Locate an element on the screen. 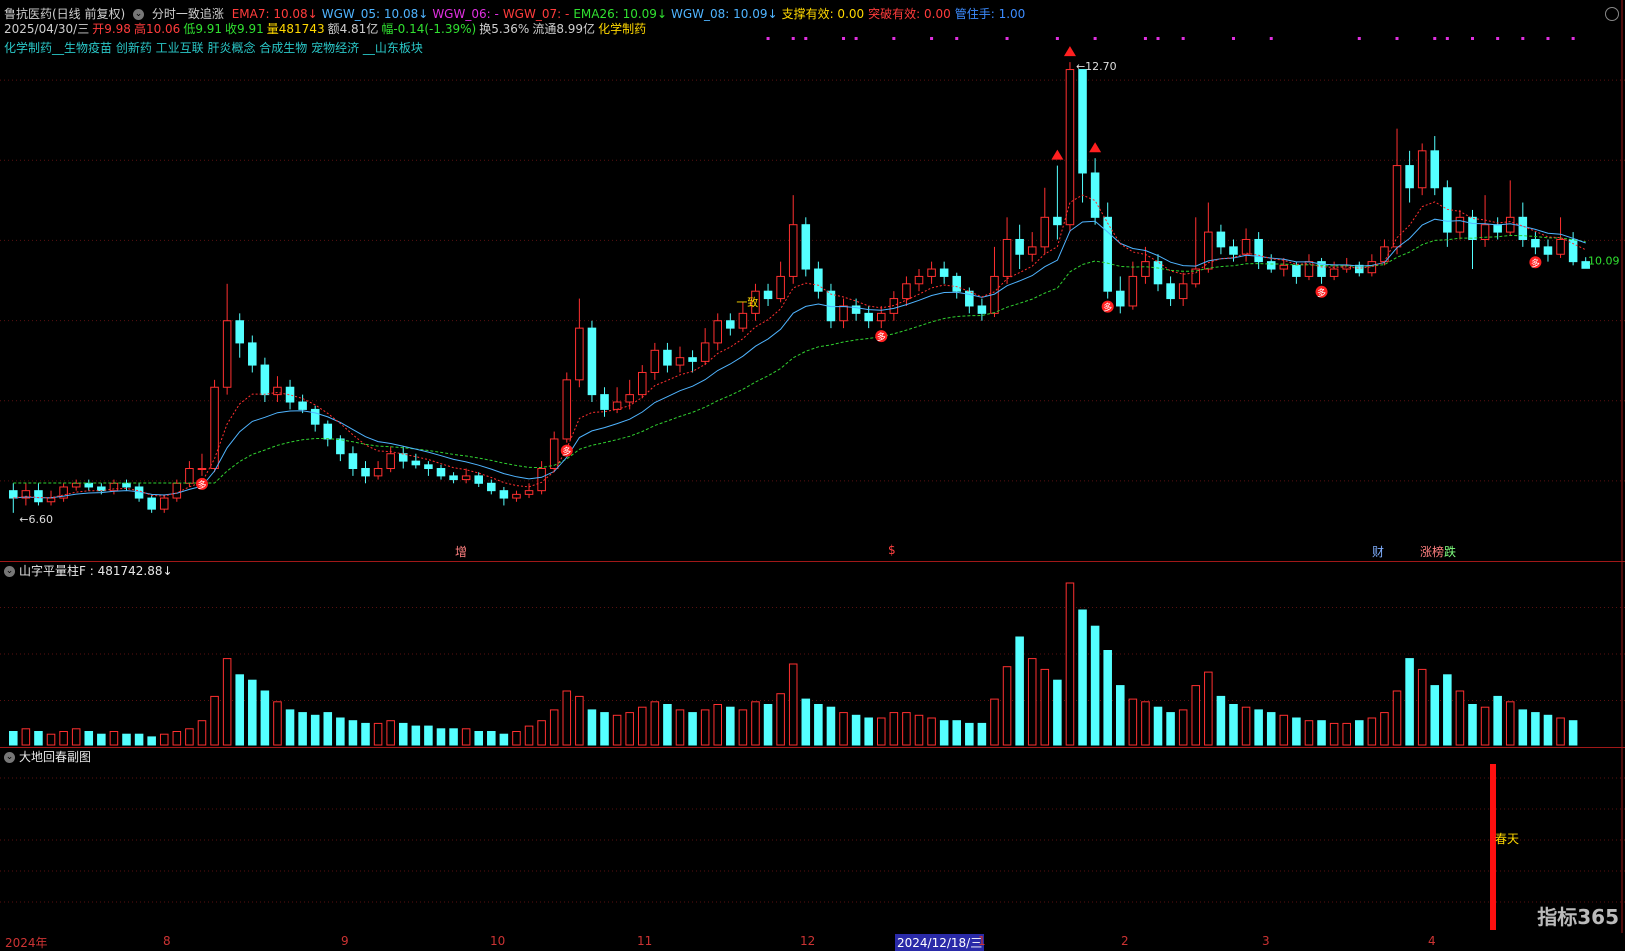 The height and width of the screenshot is (951, 1625). event-label-2: 财 is located at coordinates (1378, 552).